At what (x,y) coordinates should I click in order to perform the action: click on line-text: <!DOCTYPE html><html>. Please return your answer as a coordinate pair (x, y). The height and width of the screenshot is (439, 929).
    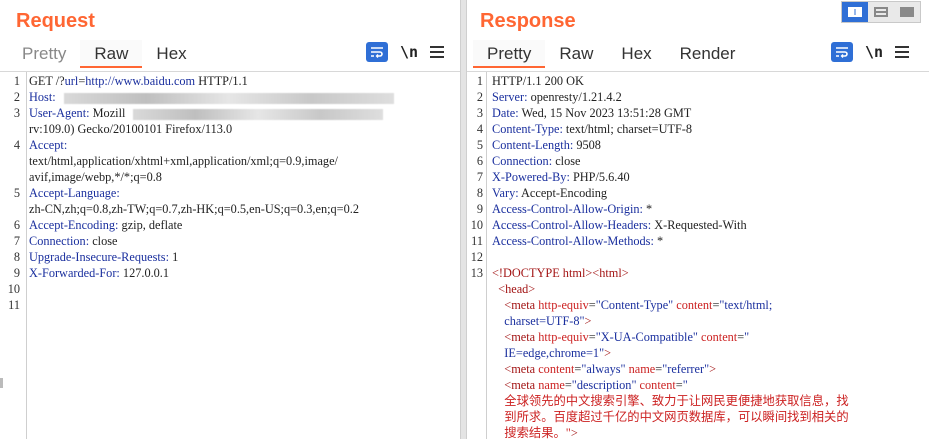
    Looking at the image, I should click on (558, 273).